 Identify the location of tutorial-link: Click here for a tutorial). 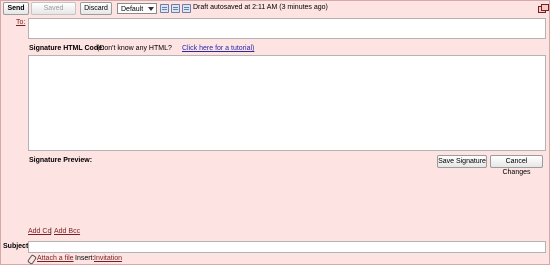
(218, 48).